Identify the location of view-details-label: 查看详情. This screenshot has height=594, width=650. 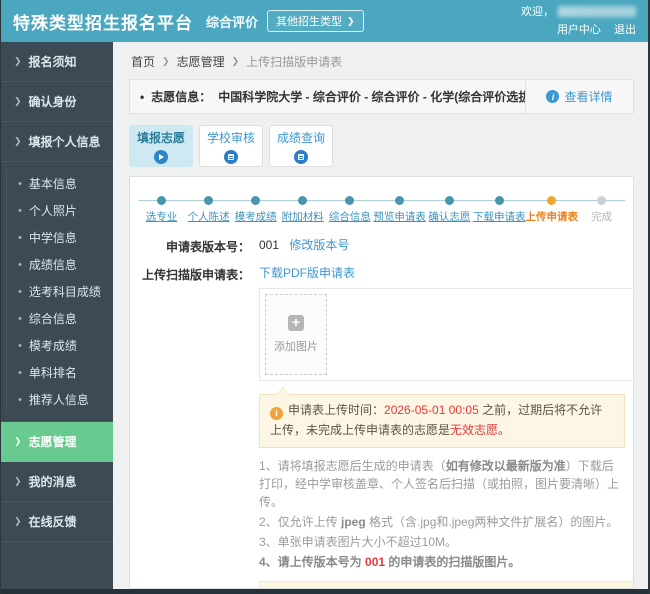
(588, 97).